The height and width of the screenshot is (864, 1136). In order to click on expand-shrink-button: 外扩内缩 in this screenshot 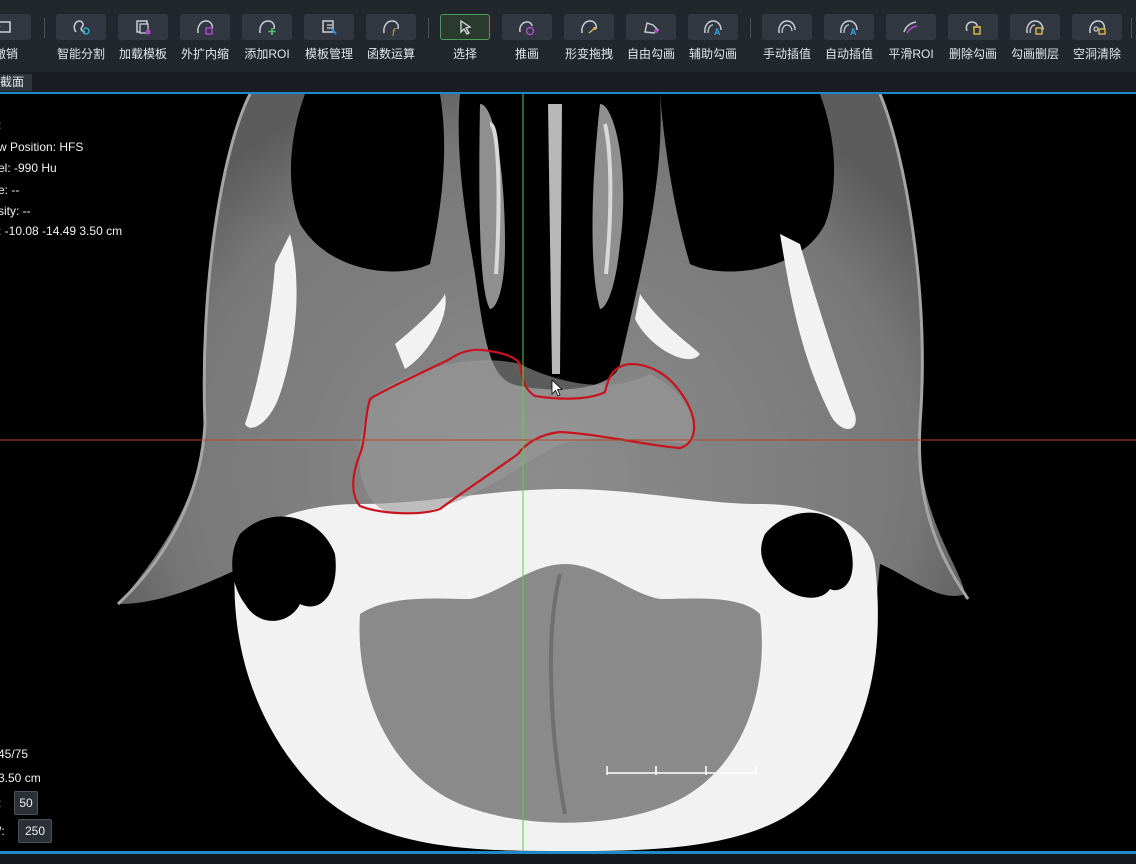, I will do `click(205, 39)`.